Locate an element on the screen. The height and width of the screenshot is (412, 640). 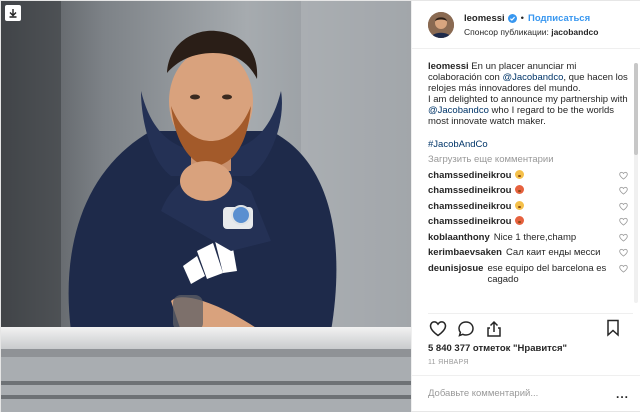
comment-row: koblaanthony Nice 1 there,champ is located at coordinates (528, 237).